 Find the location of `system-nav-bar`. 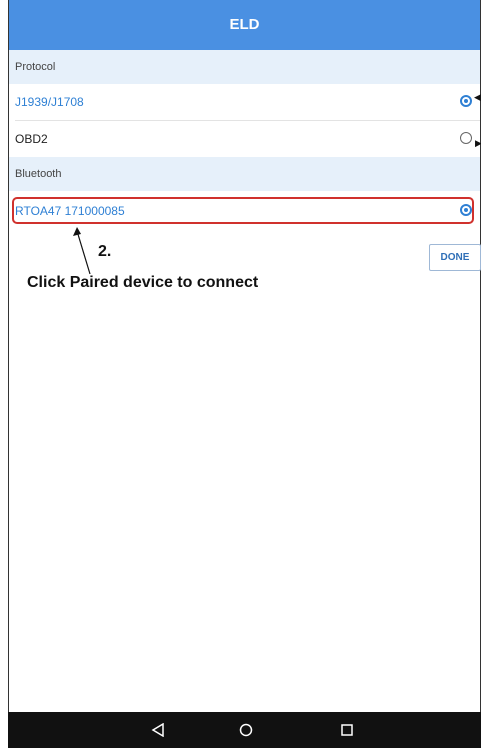

system-nav-bar is located at coordinates (244, 730).